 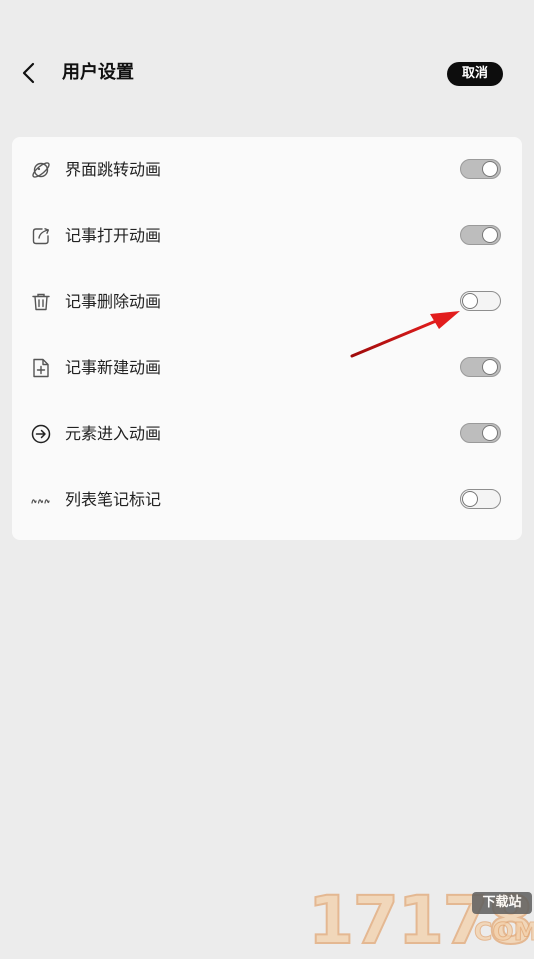 I want to click on chevron-left-icon, so click(x=28, y=73).